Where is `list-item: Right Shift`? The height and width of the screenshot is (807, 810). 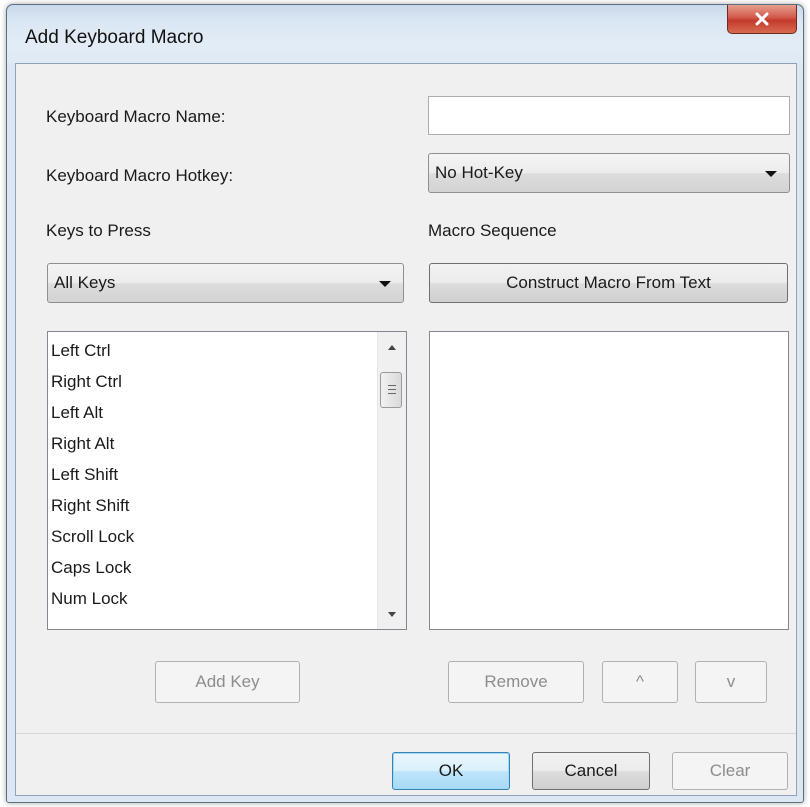 list-item: Right Shift is located at coordinates (227, 505).